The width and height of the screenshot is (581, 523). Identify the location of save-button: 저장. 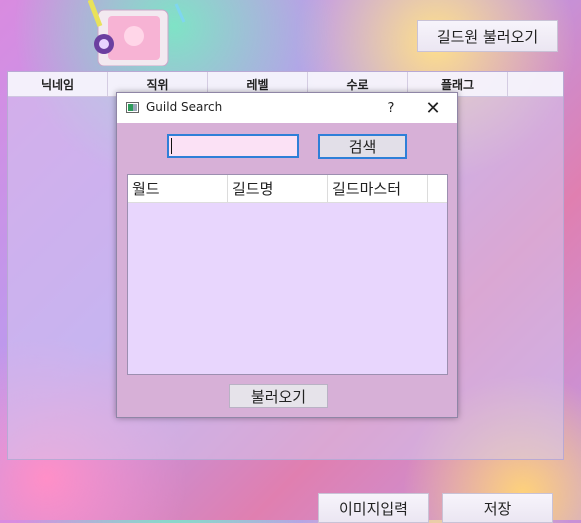
(497, 508).